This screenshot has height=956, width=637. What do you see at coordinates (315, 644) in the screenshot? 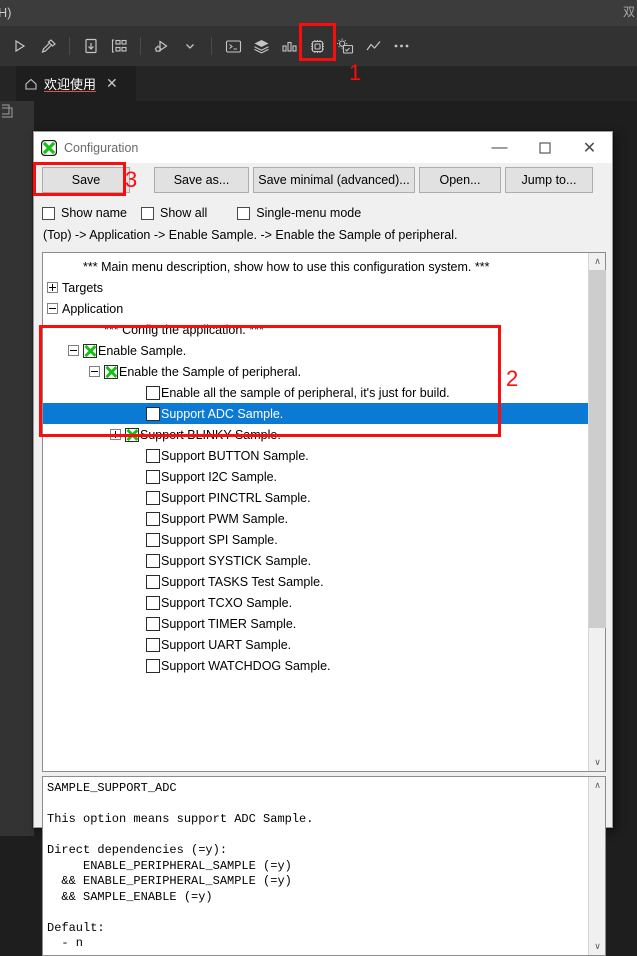
I see `tree-row: Support UART Sample.` at bounding box center [315, 644].